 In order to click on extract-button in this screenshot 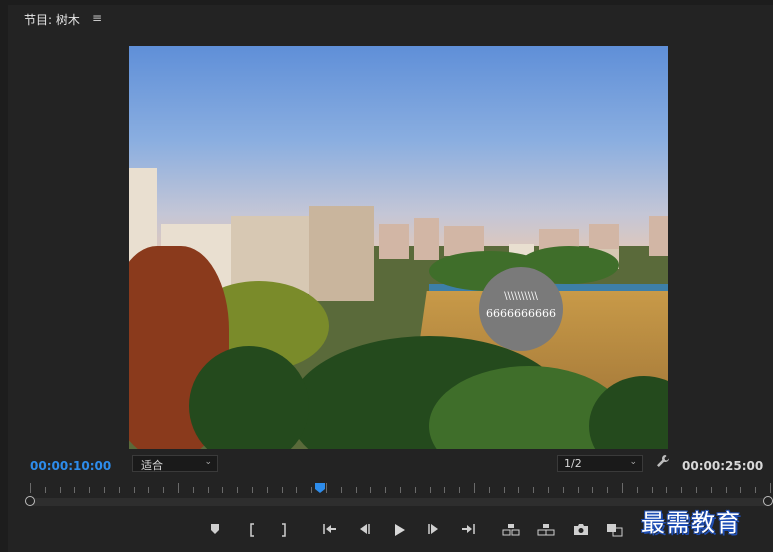, I will do `click(546, 530)`.